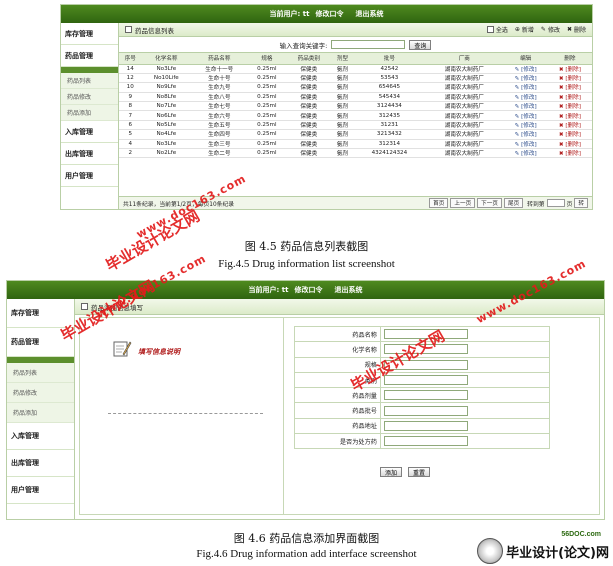 The height and width of the screenshot is (566, 613). I want to click on delete-button: ✖ 删除, so click(576, 29).